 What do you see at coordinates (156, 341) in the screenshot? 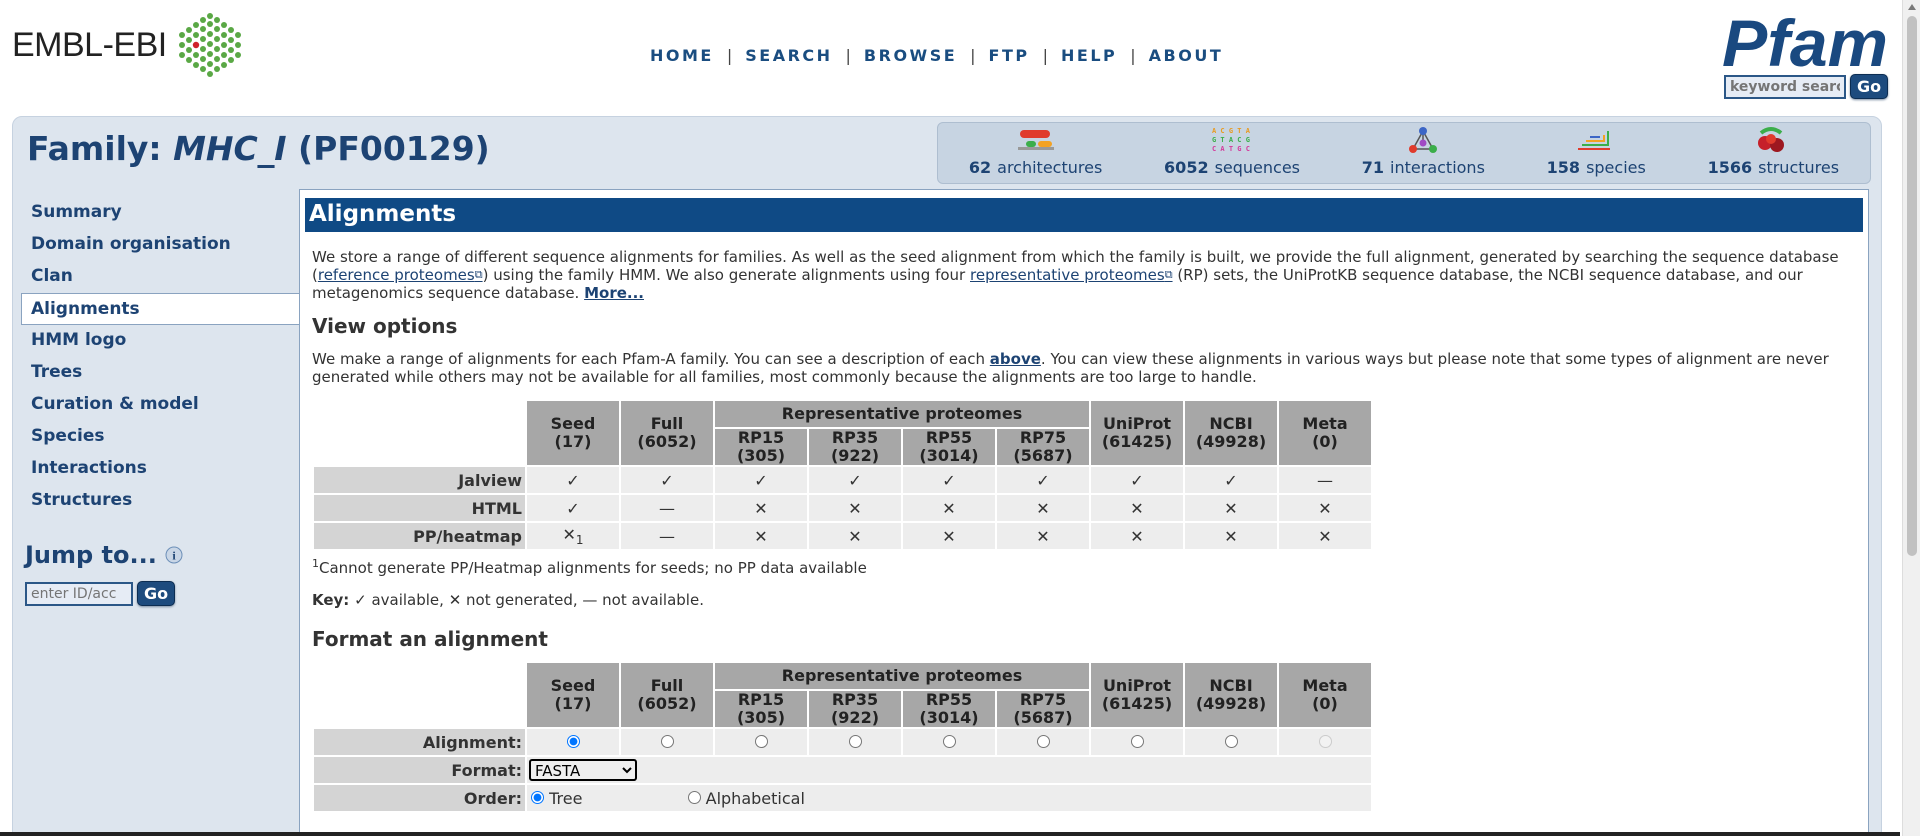
I see `sidebar-item-hmm-logo: HMM logo` at bounding box center [156, 341].